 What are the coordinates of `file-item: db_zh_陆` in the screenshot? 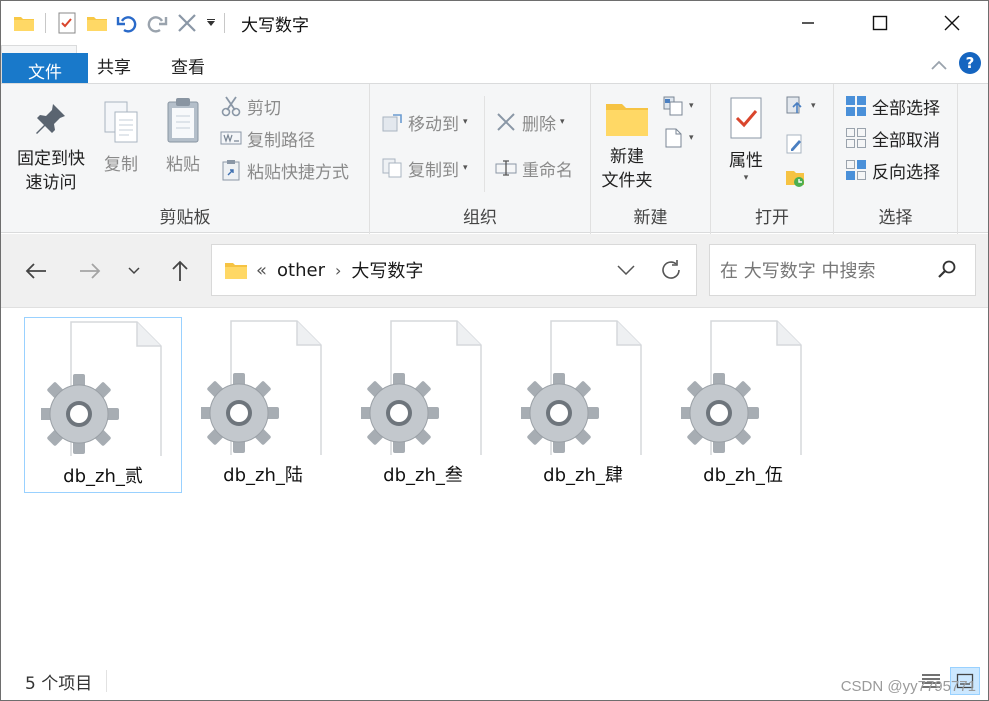 It's located at (263, 405).